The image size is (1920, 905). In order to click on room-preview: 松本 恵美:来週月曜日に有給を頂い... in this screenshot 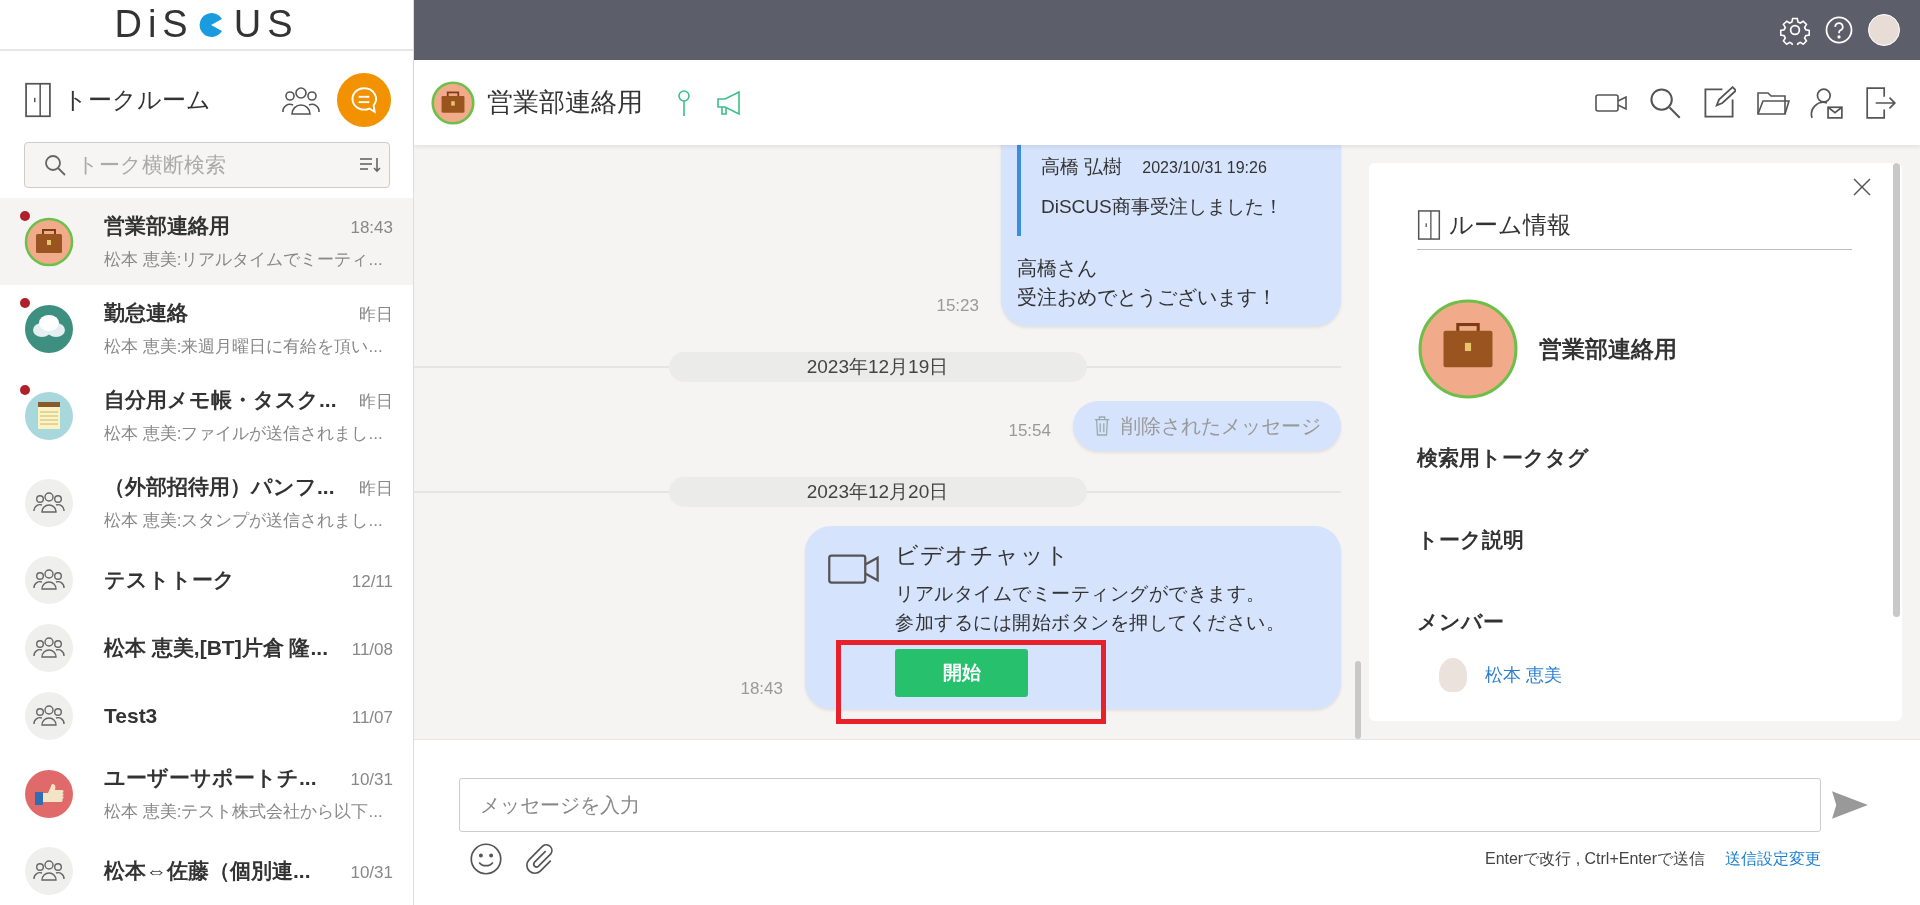, I will do `click(244, 347)`.